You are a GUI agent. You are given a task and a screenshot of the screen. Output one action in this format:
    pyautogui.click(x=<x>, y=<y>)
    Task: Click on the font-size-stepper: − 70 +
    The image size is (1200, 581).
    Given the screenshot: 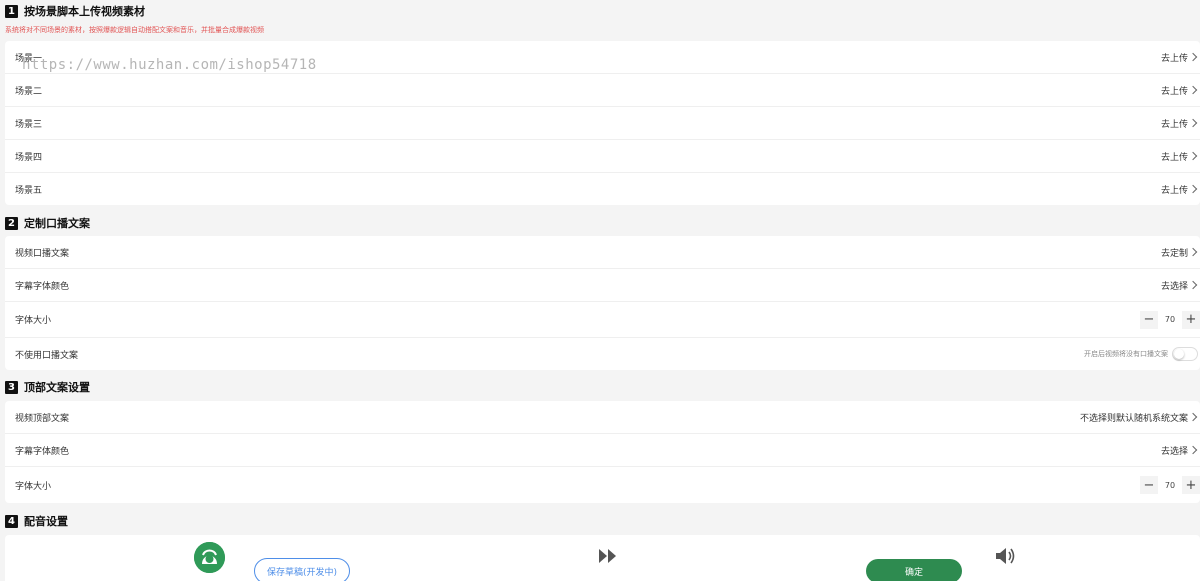 What is the action you would take?
    pyautogui.click(x=1170, y=319)
    